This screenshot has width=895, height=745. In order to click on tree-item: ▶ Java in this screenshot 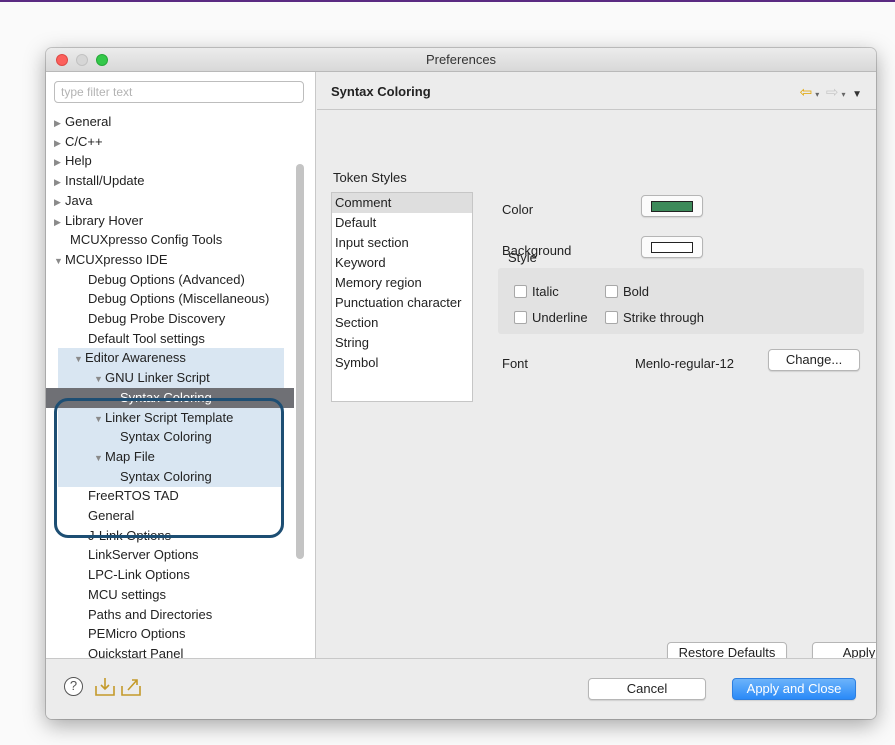, I will do `click(73, 201)`.